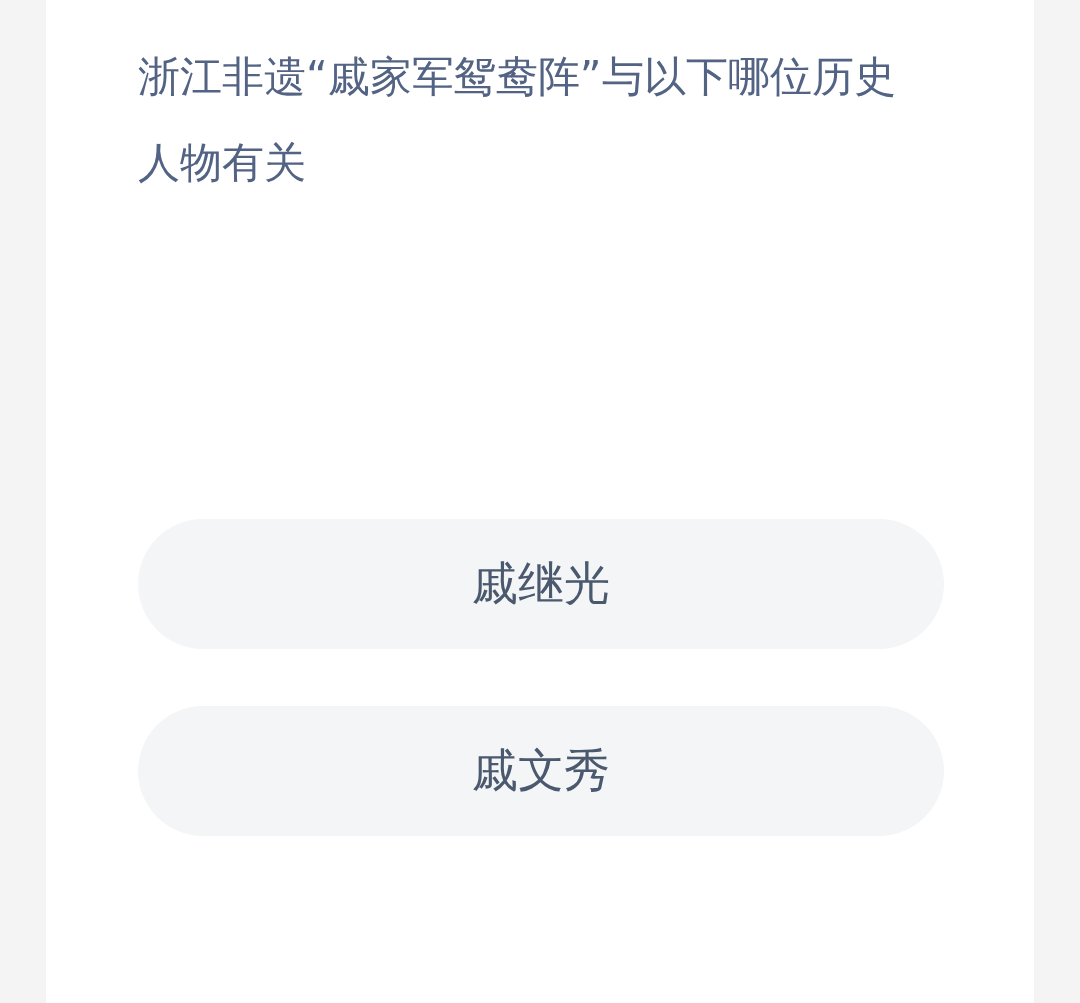  What do you see at coordinates (541, 584) in the screenshot?
I see `answer-option: 戚继光` at bounding box center [541, 584].